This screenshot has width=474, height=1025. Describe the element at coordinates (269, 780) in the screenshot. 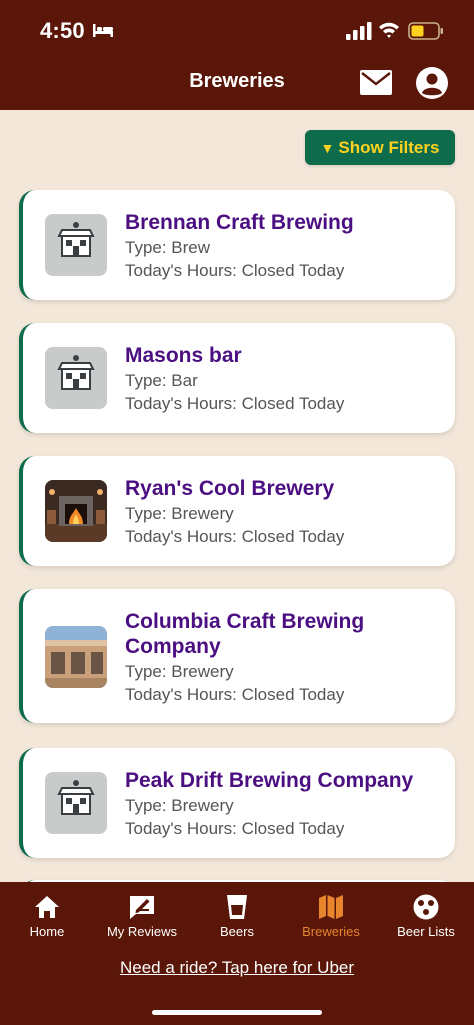

I see `brewery-name: Peak Drift Brewing Company` at that location.